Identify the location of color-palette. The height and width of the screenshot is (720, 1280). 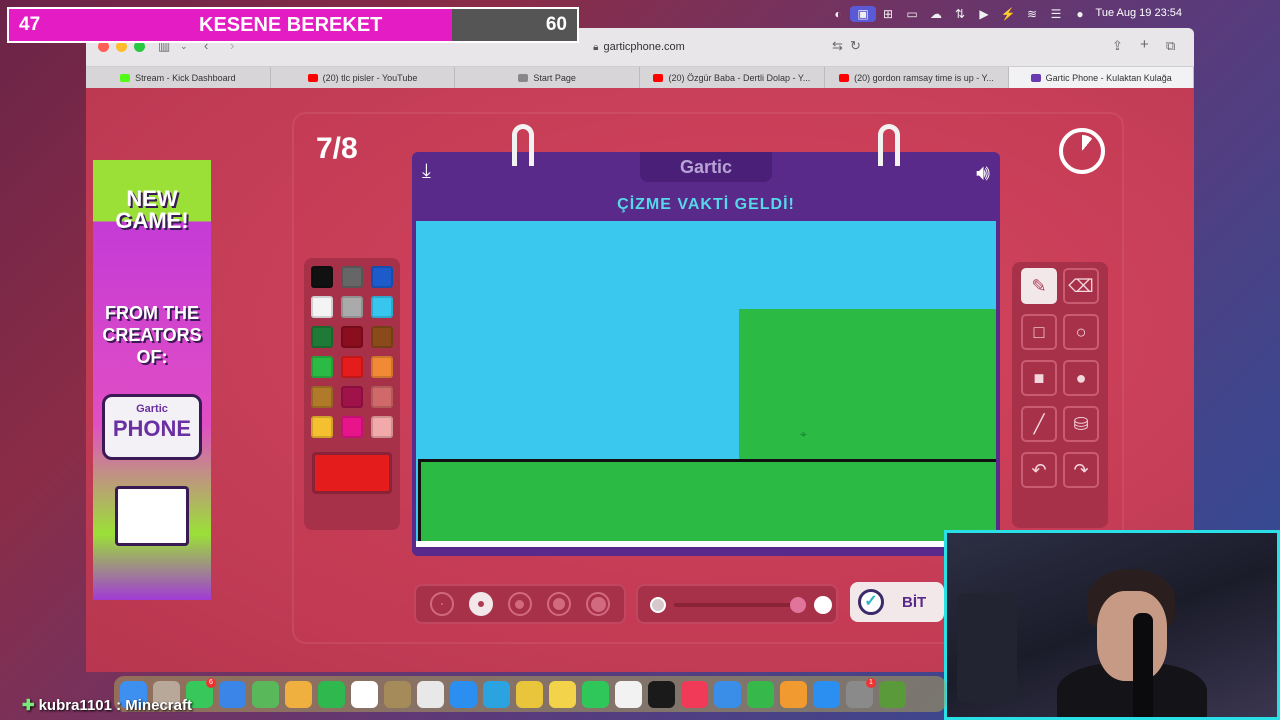
(352, 394).